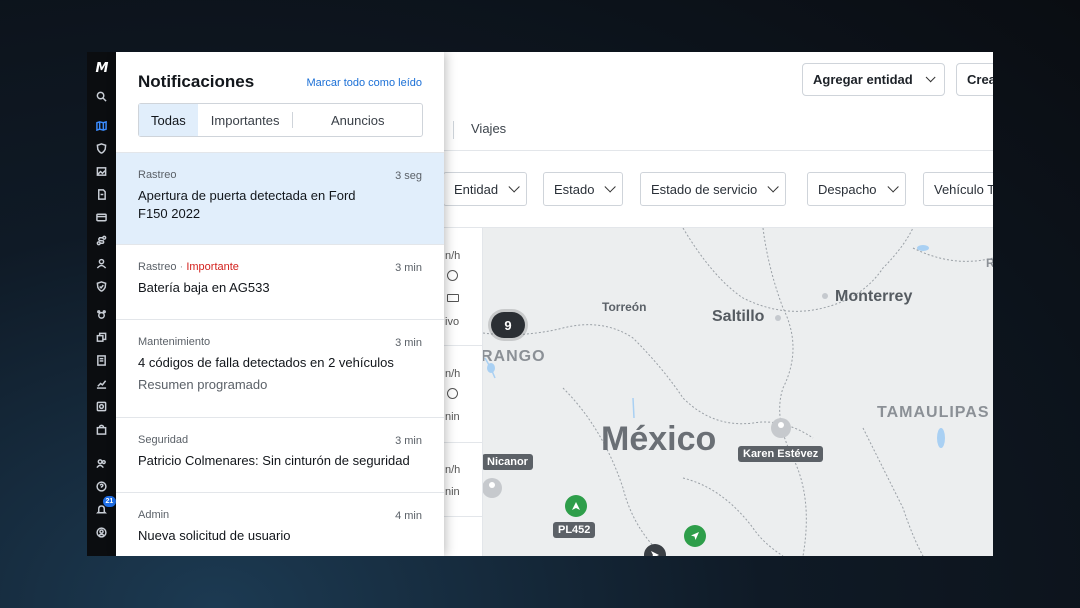 This screenshot has height=608, width=1080. I want to click on notification-time: 4 min, so click(408, 516).